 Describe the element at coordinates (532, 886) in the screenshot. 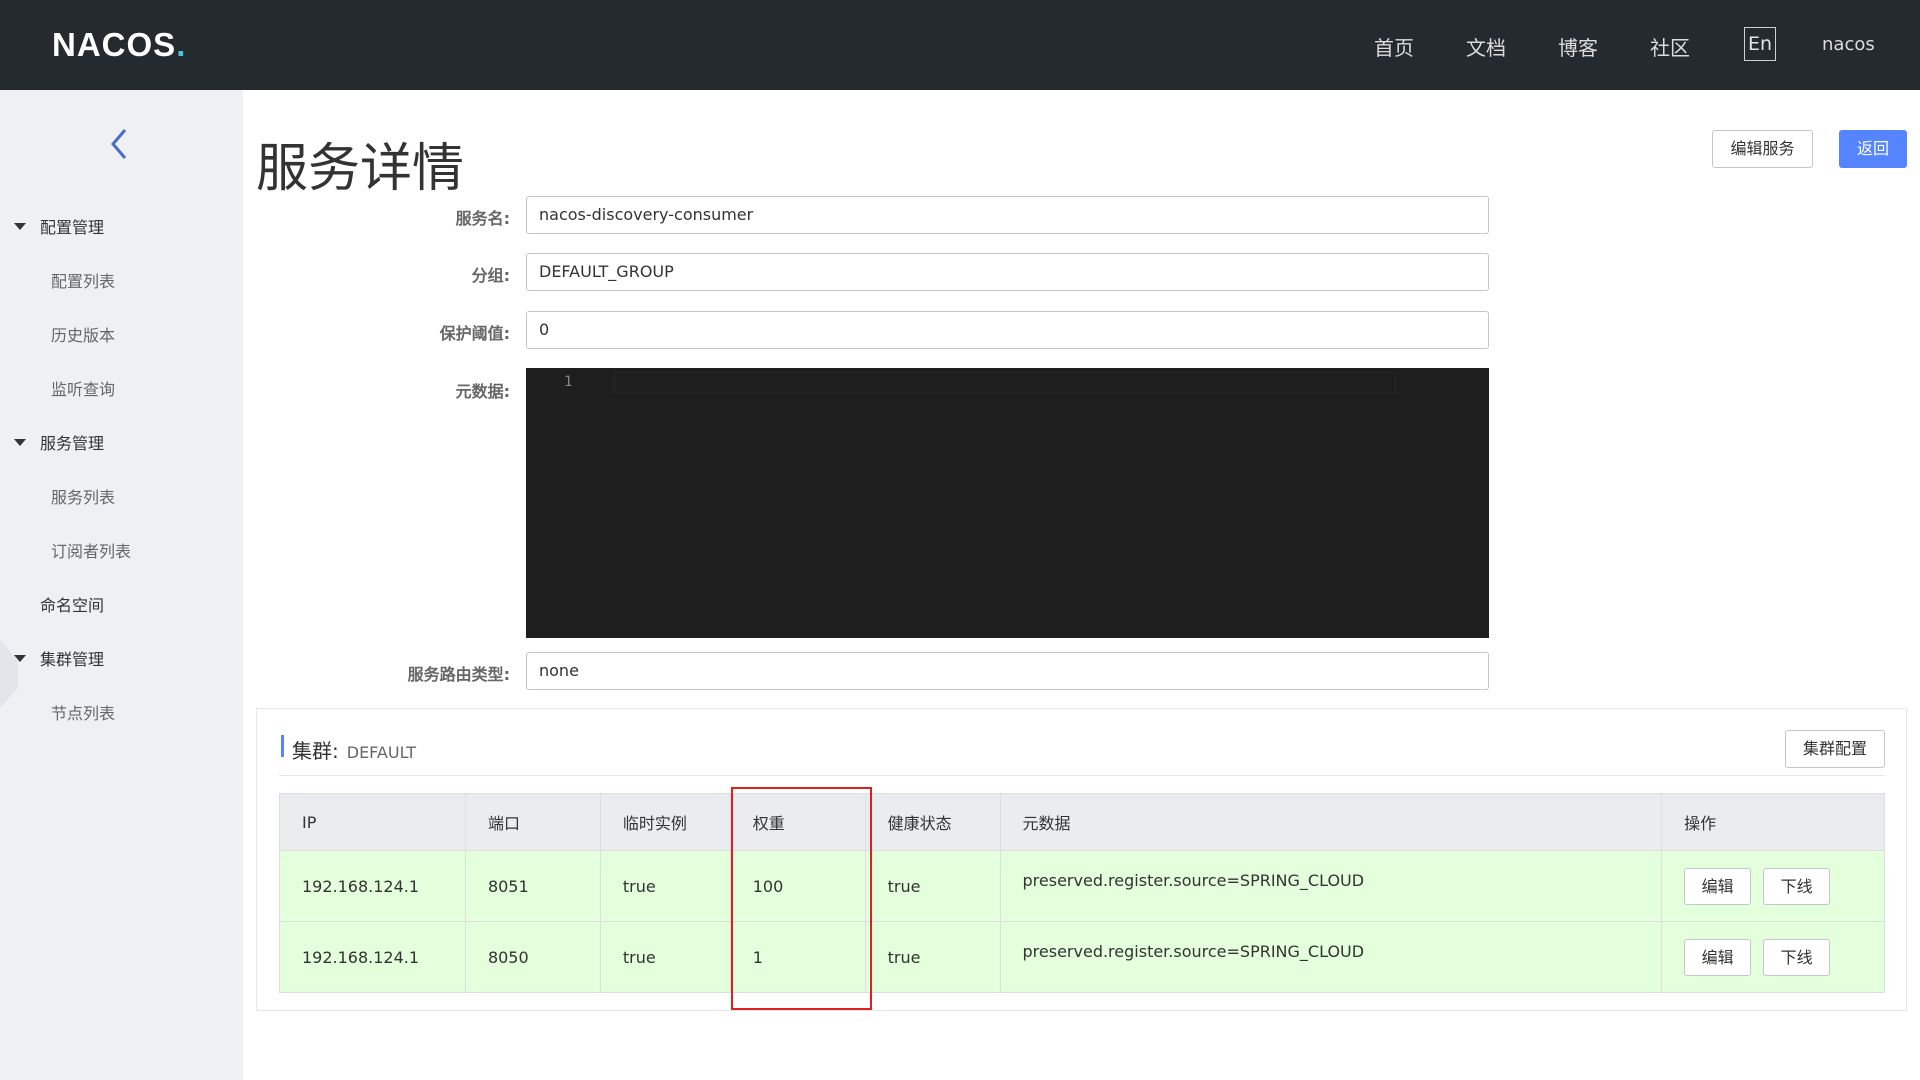

I see `cell-port: 8051` at that location.